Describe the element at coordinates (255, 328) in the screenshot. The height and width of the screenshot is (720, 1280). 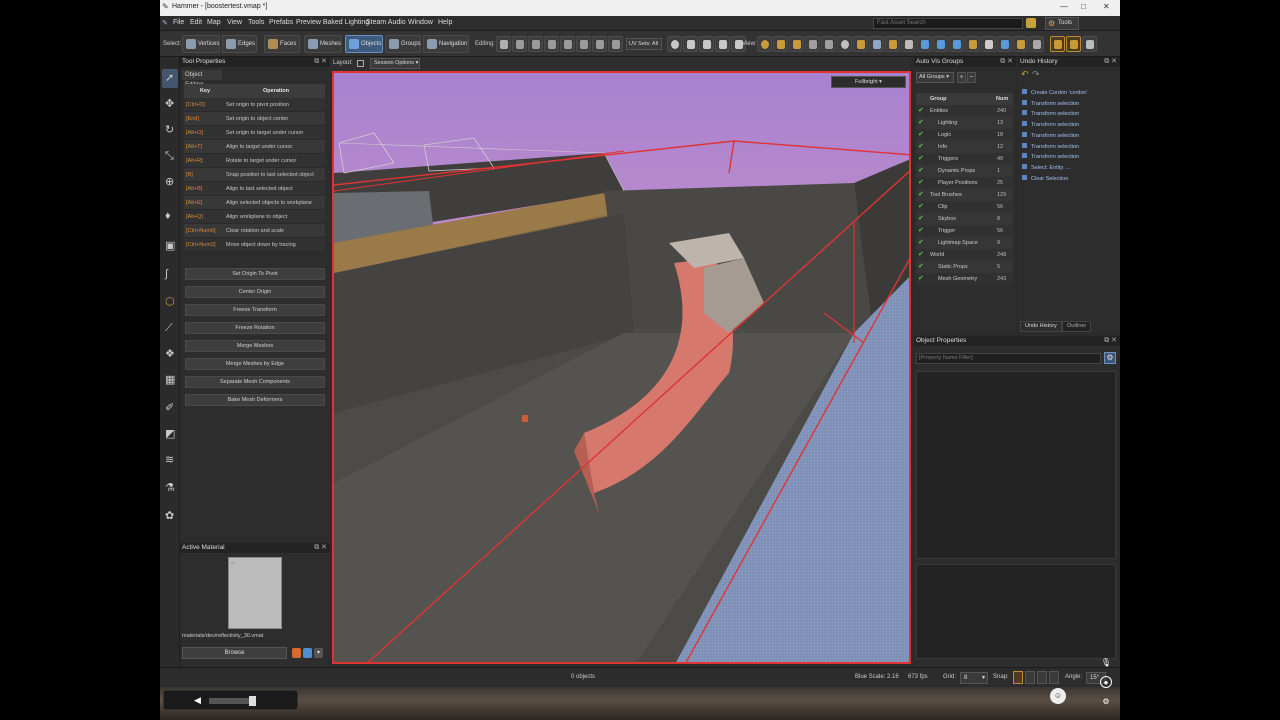
I see `freeze-rotation-button: Freeze Rotation` at that location.